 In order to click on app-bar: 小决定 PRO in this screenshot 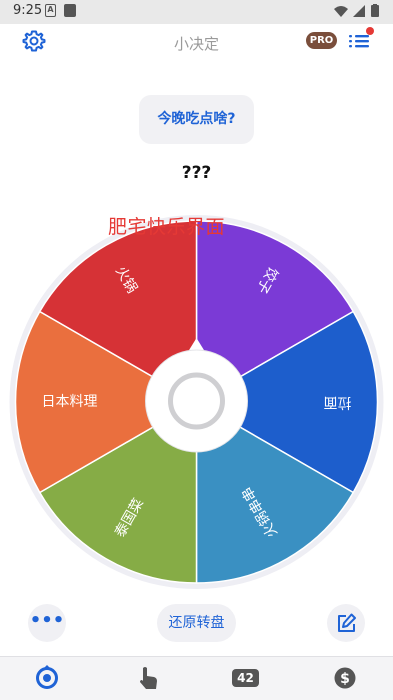, I will do `click(196, 42)`.